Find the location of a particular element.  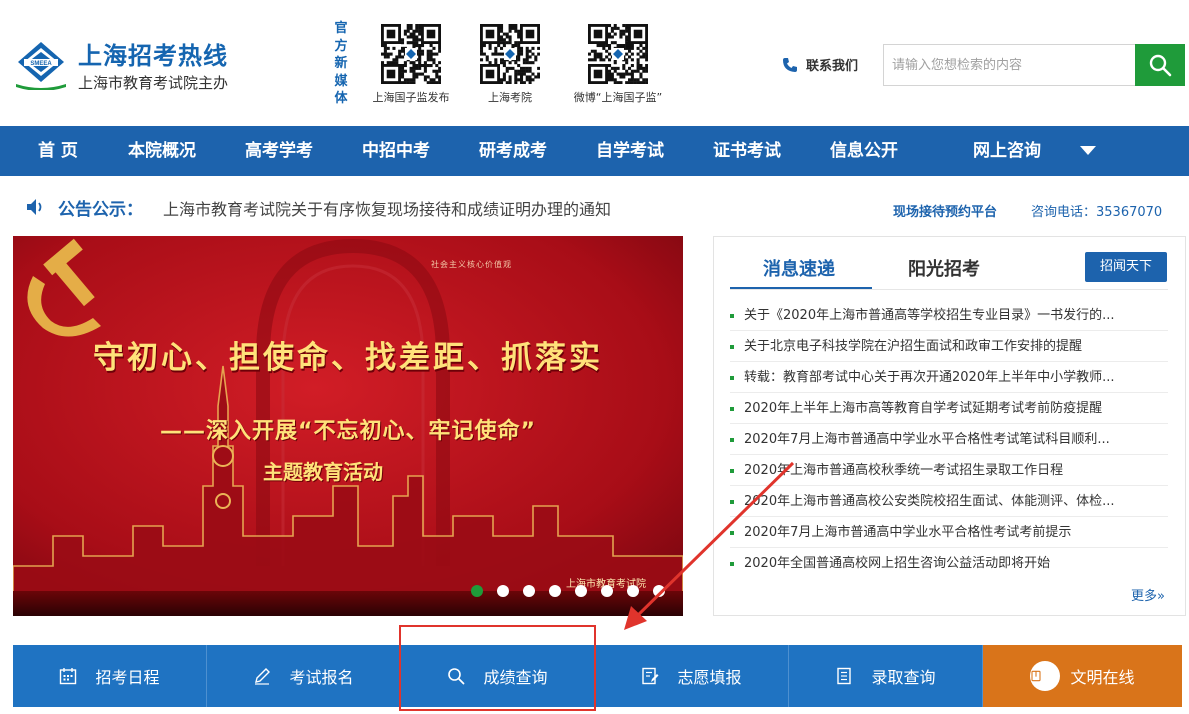

reception-booking-link: 现场接待预约平台 is located at coordinates (945, 210).